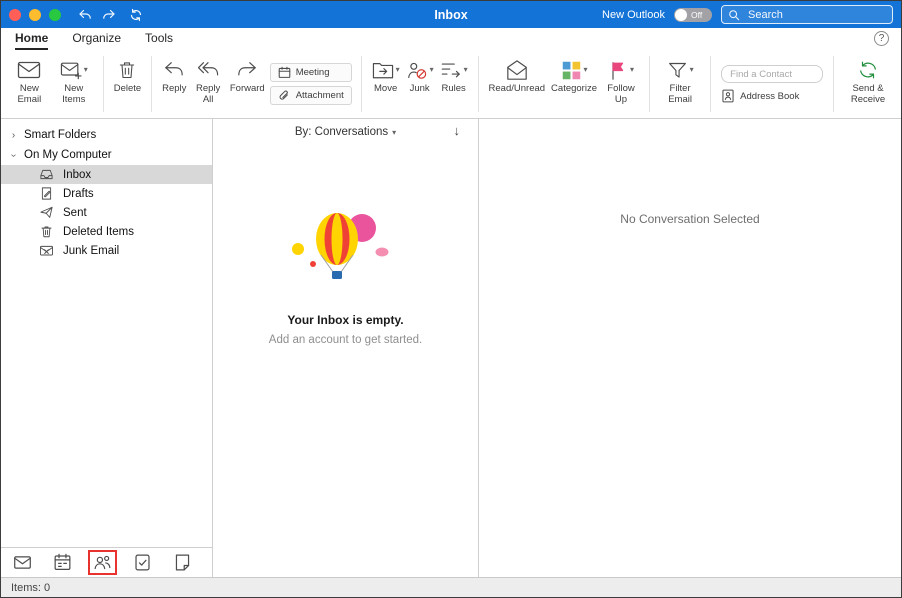 Image resolution: width=902 pixels, height=598 pixels. I want to click on search-input, so click(816, 14).